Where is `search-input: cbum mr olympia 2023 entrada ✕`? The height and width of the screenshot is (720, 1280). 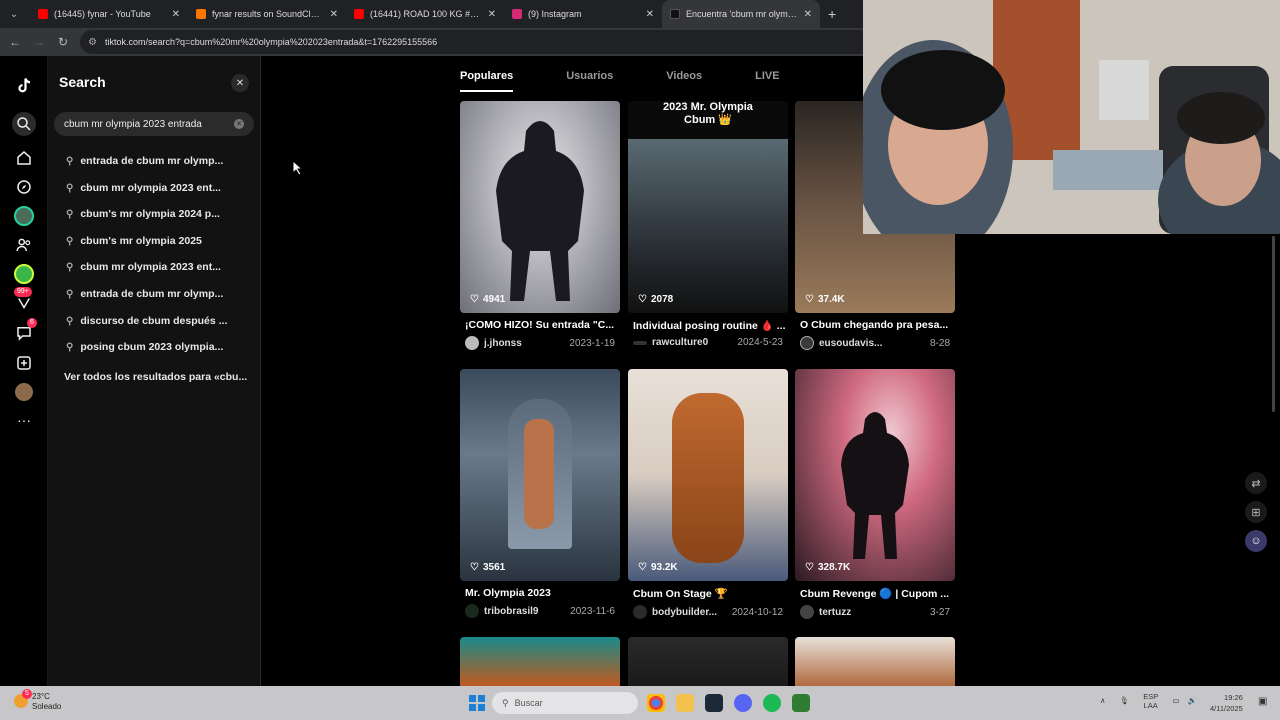
search-input: cbum mr olympia 2023 entrada ✕ is located at coordinates (154, 124).